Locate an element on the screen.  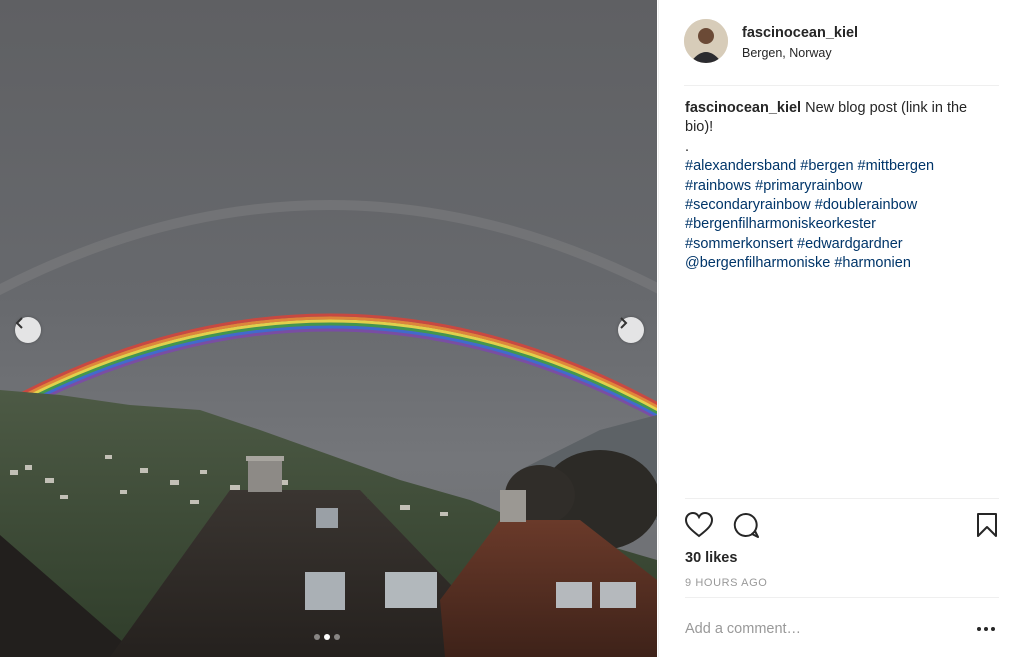
carousel-dot-active is located at coordinates (327, 637).